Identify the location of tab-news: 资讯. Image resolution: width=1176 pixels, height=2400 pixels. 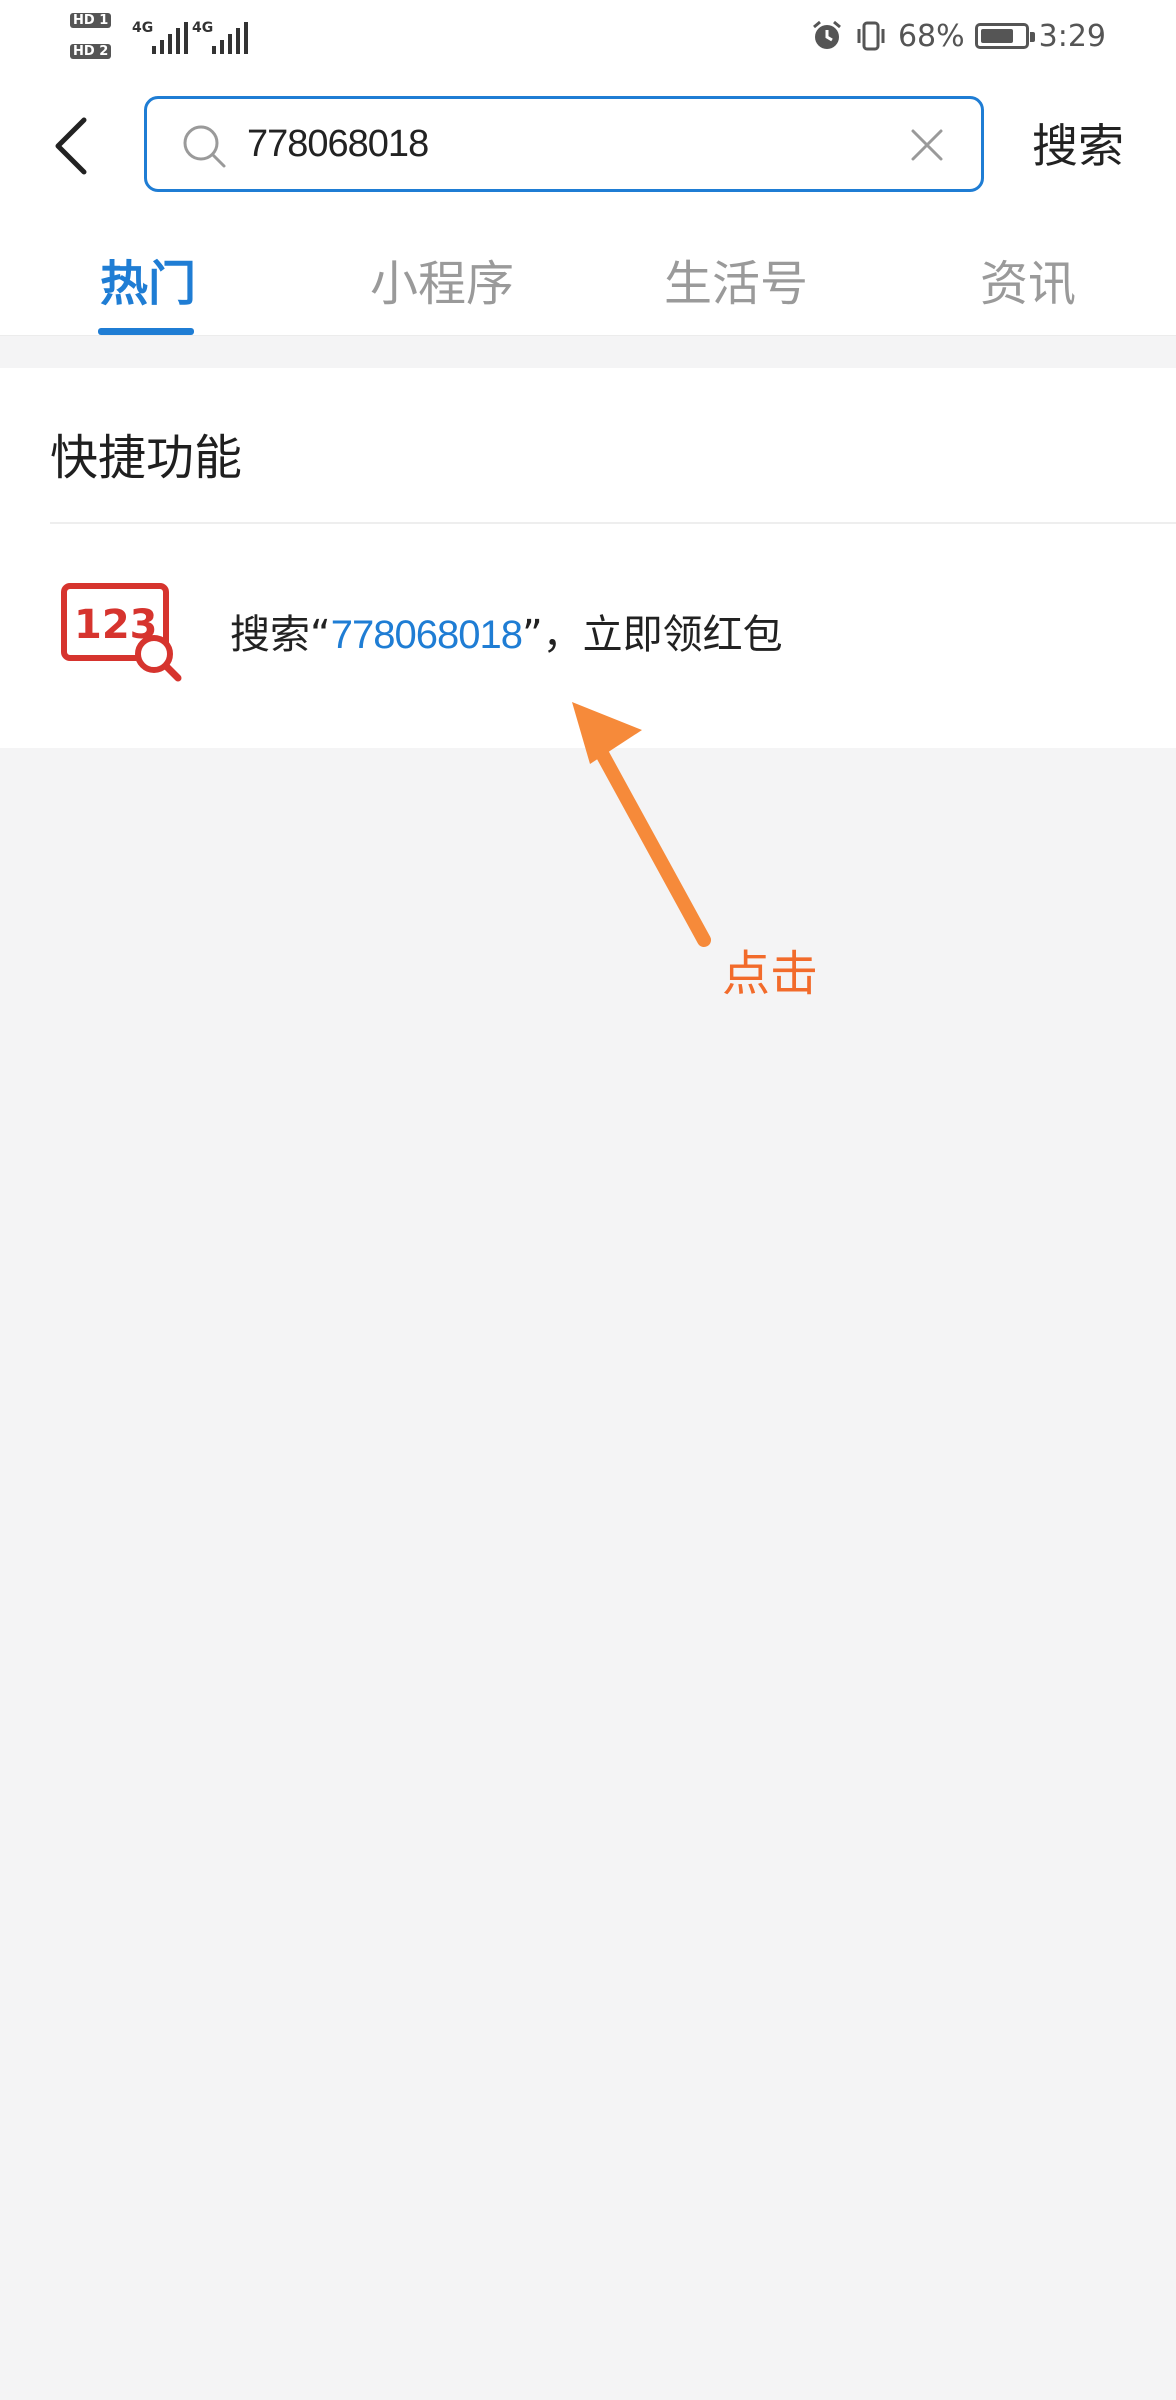
(1028, 279).